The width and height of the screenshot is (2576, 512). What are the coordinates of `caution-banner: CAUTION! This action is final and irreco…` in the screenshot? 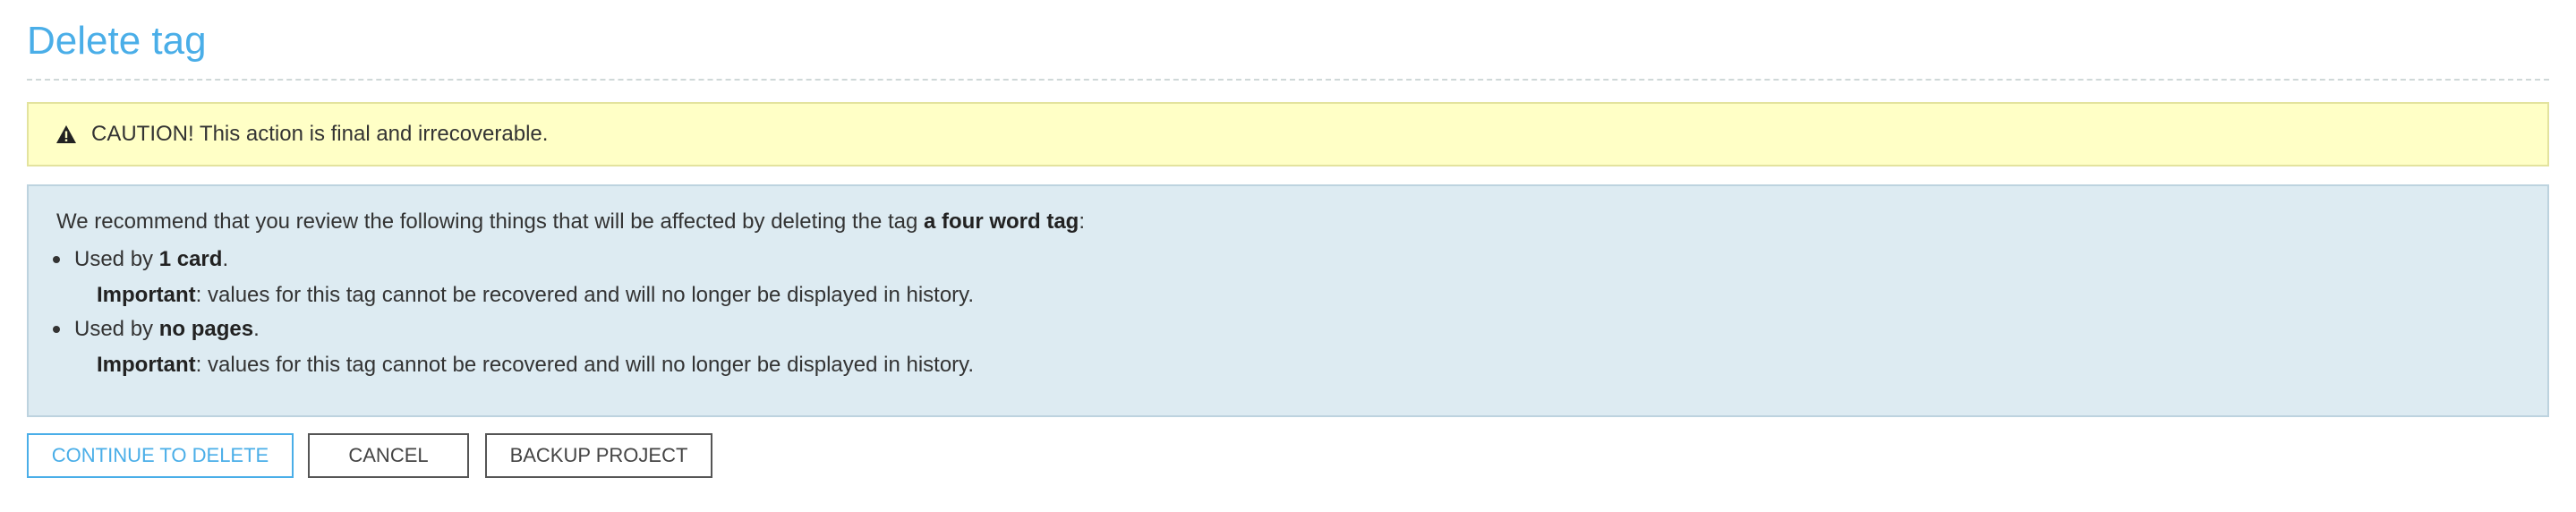 It's located at (1288, 134).